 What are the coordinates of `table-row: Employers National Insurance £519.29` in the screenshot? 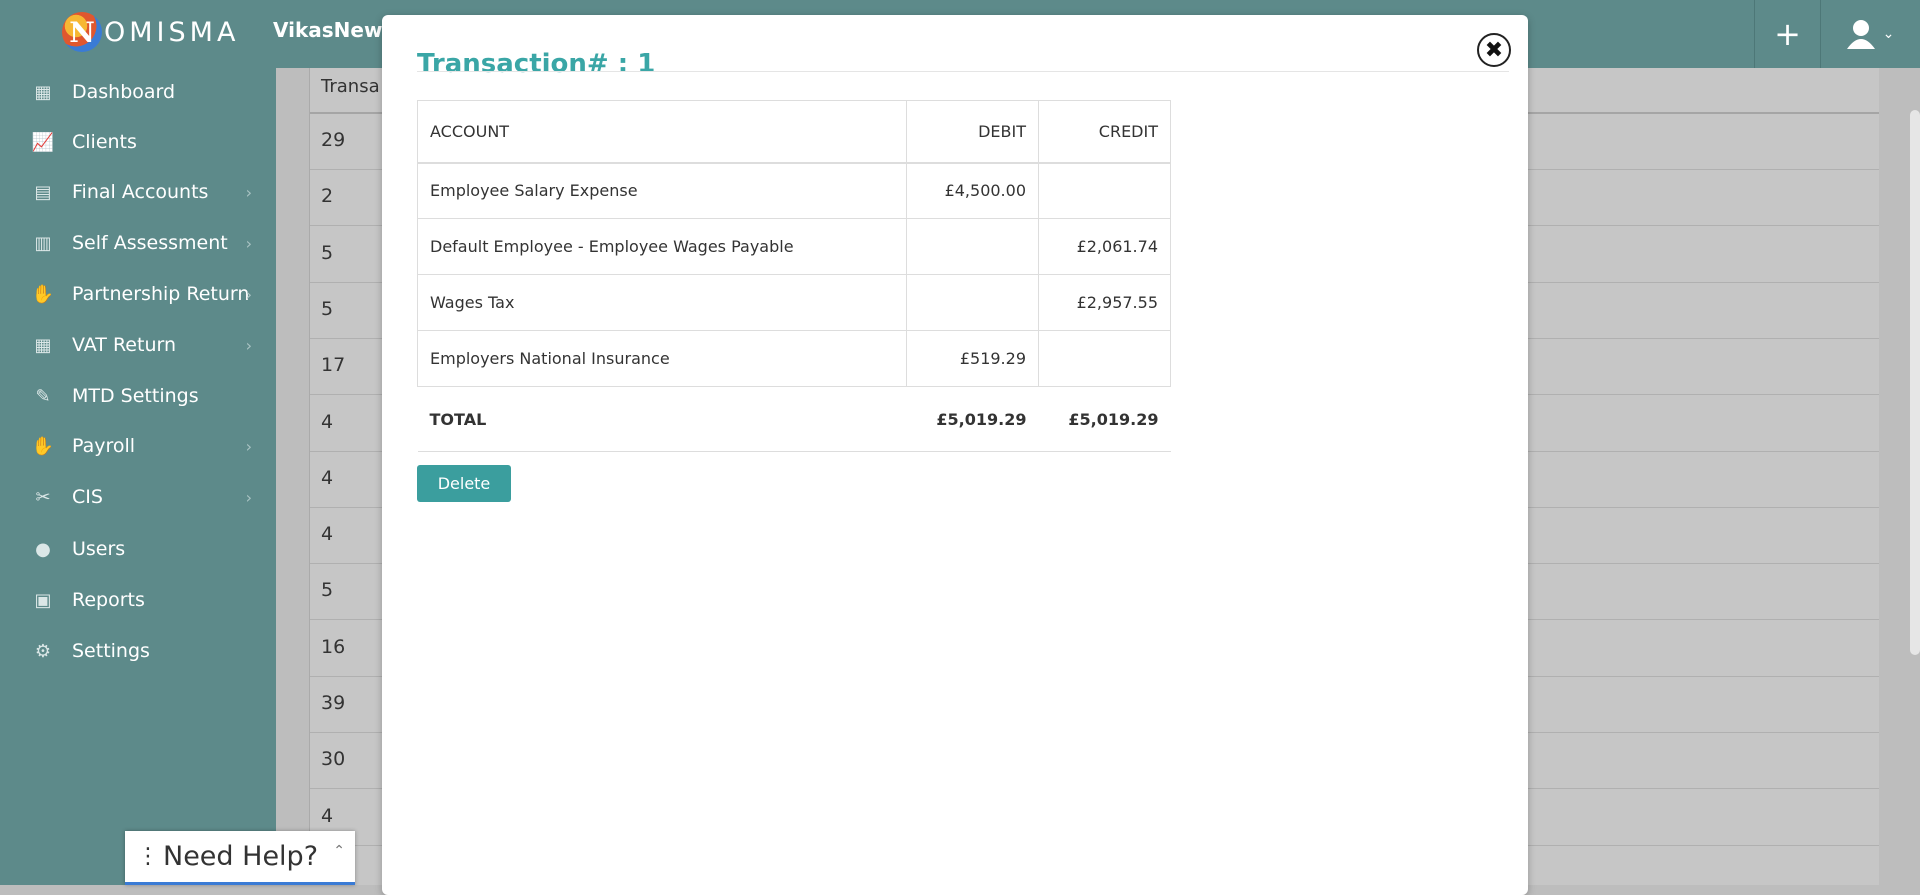 It's located at (794, 358).